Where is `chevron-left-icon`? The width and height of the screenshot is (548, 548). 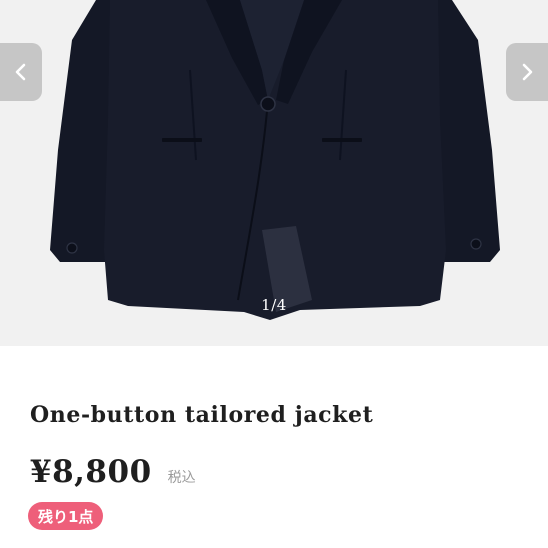
chevron-left-icon is located at coordinates (20, 72).